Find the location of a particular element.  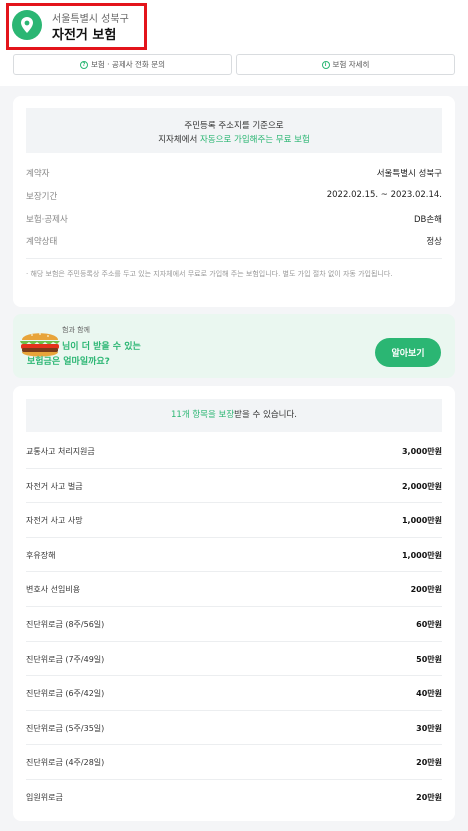

coverage-amount: 40만원 is located at coordinates (429, 694).